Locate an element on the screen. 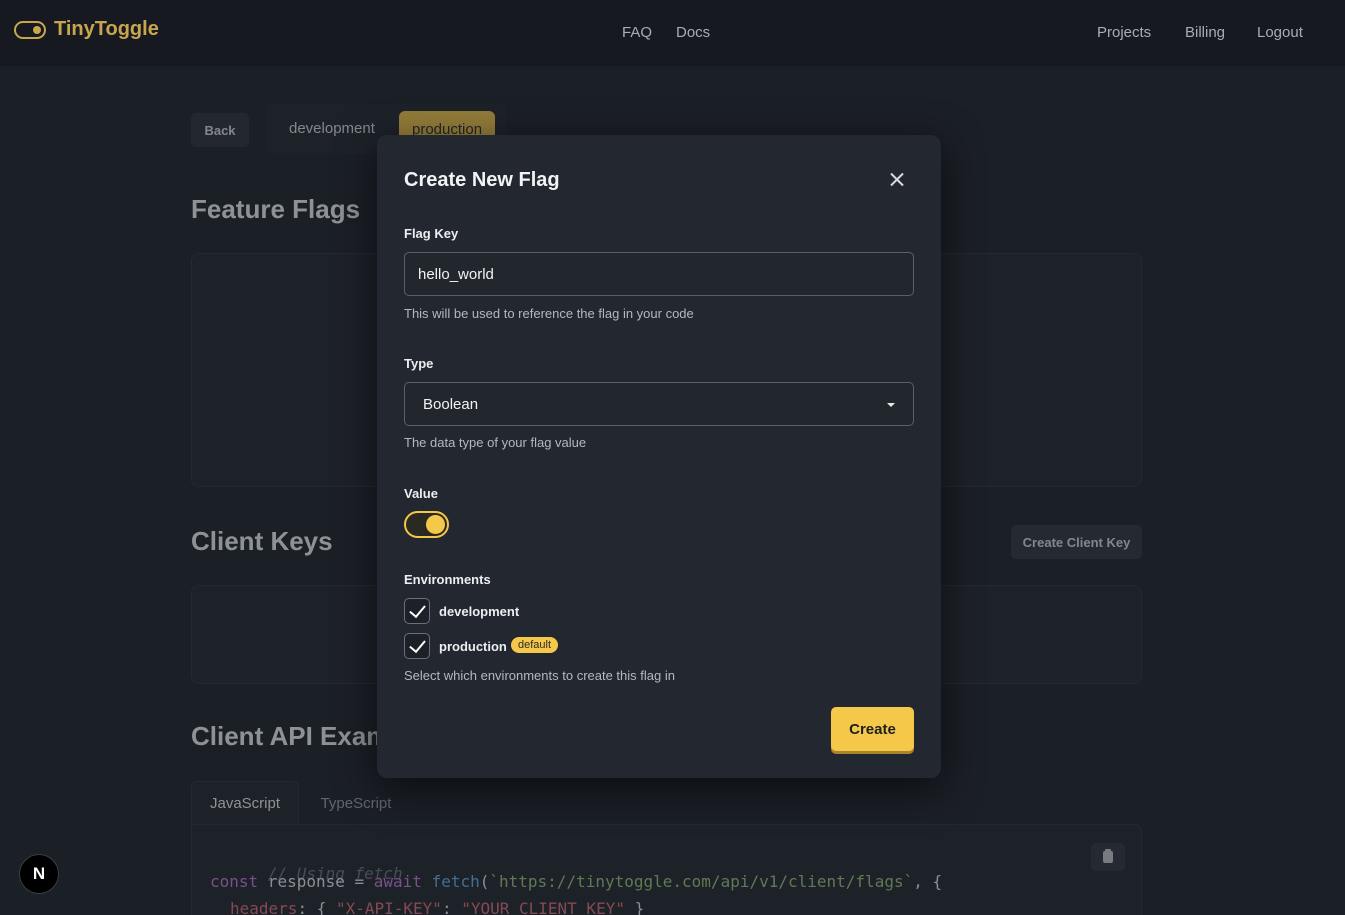 Image resolution: width=1345 pixels, height=915 pixels. checkbox-label-production: production is located at coordinates (473, 646).